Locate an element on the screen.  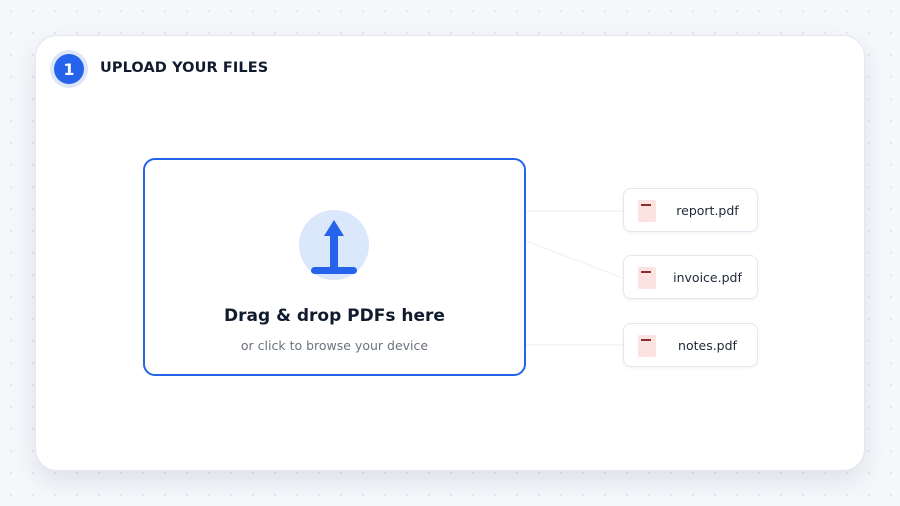
file-chip-report: report.pdf is located at coordinates (690, 210).